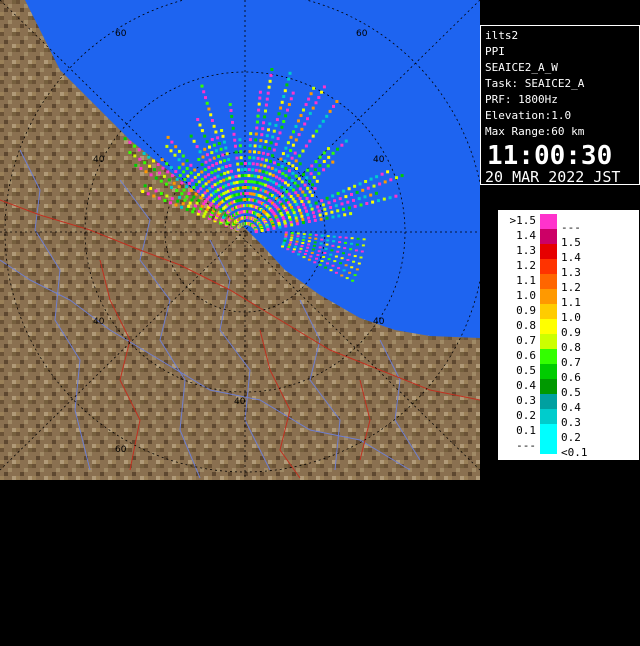 This screenshot has height=646, width=640. What do you see at coordinates (571, 257) in the screenshot?
I see `legend-right-label: 1.4` at bounding box center [571, 257].